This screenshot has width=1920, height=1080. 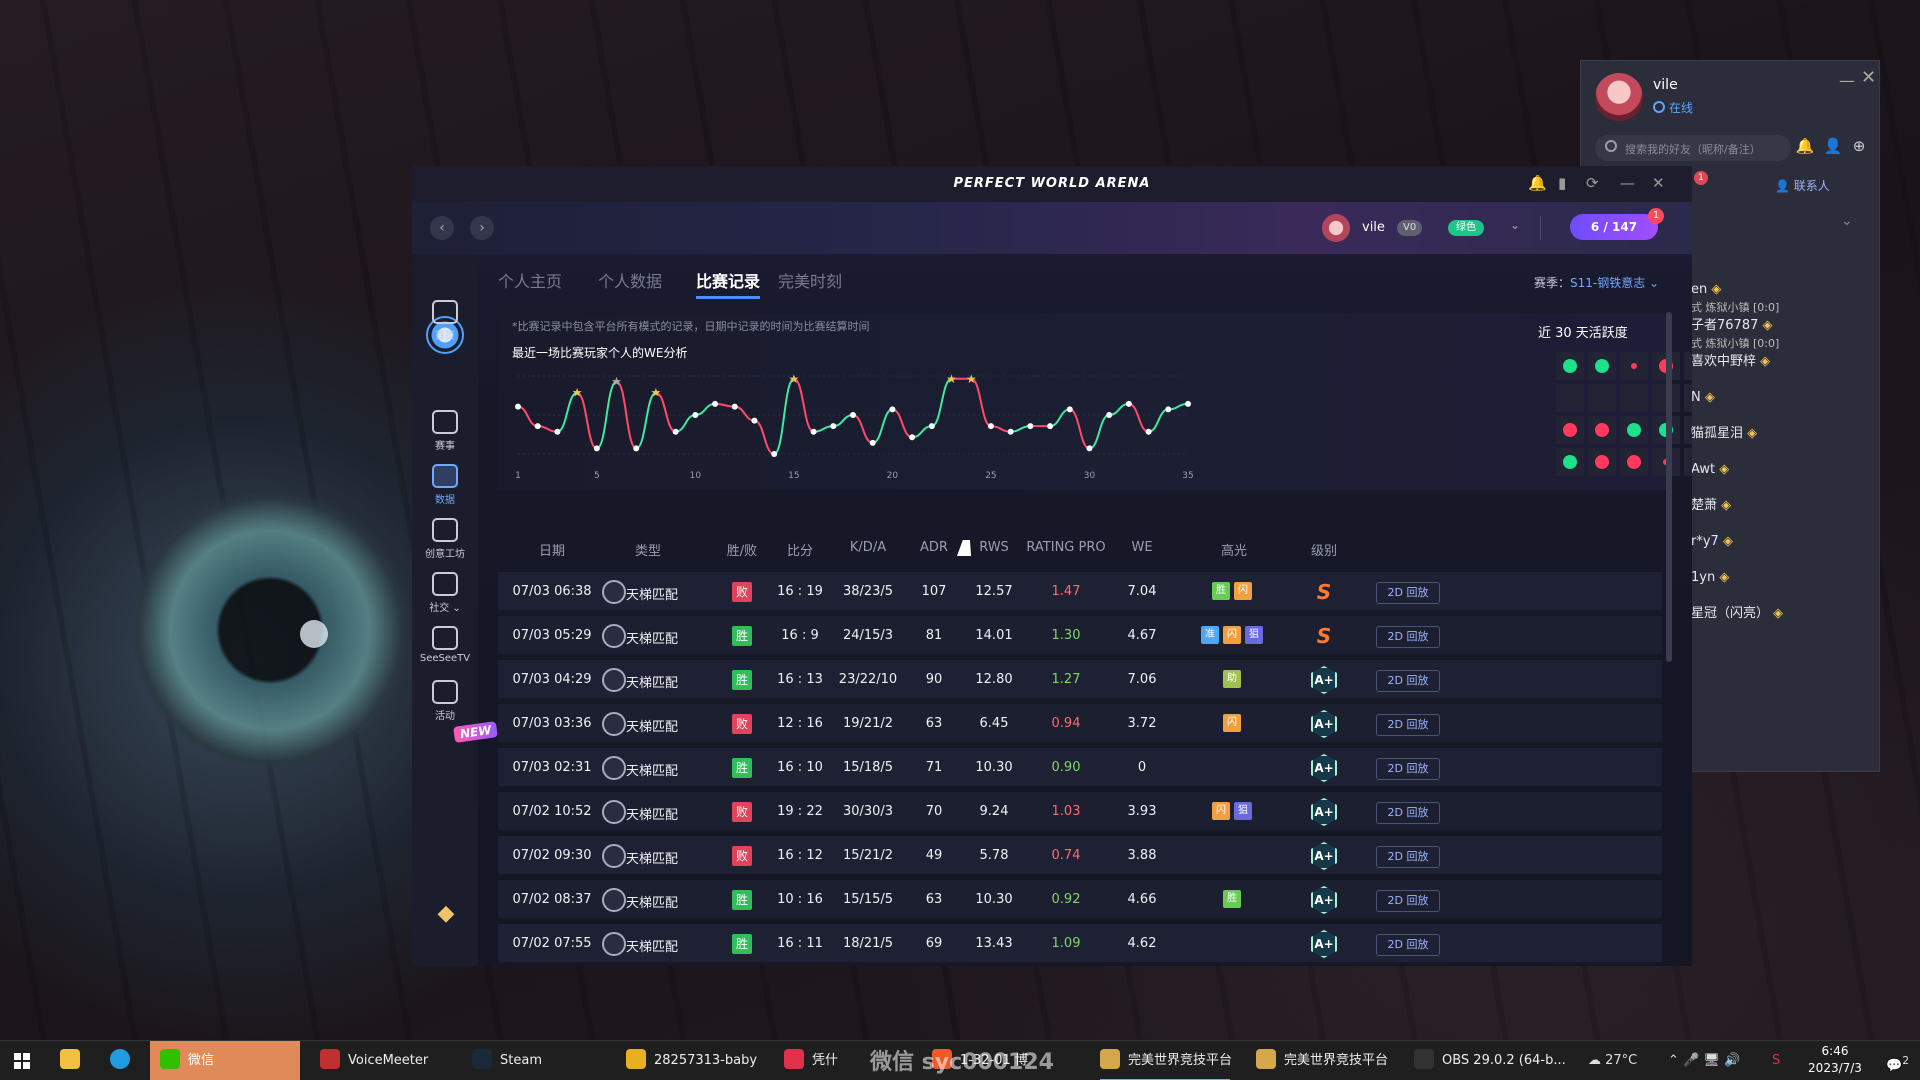 What do you see at coordinates (742, 549) in the screenshot?
I see `column-header: 胜/败` at bounding box center [742, 549].